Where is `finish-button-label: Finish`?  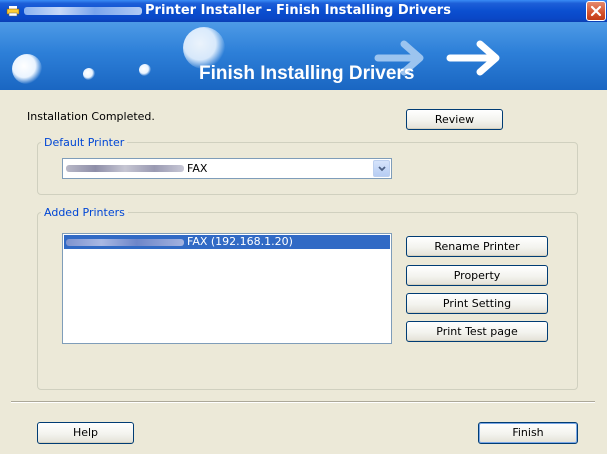
finish-button-label: Finish is located at coordinates (528, 432).